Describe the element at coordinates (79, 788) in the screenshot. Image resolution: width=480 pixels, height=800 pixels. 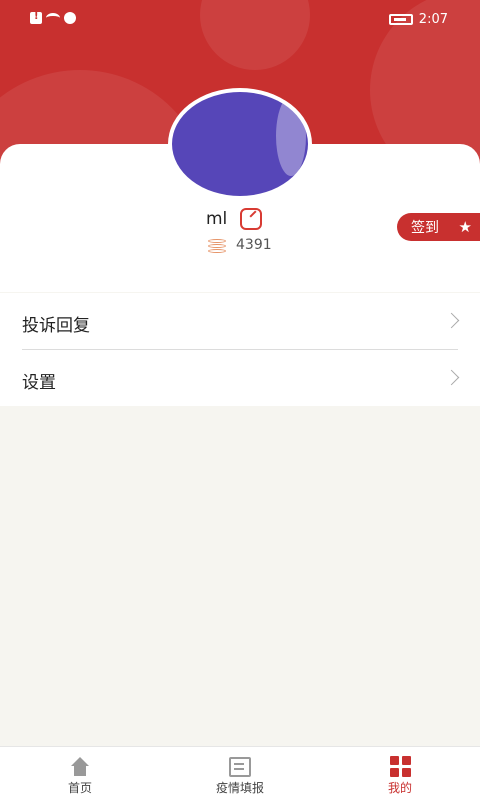
I see `tab-label: 首页` at that location.